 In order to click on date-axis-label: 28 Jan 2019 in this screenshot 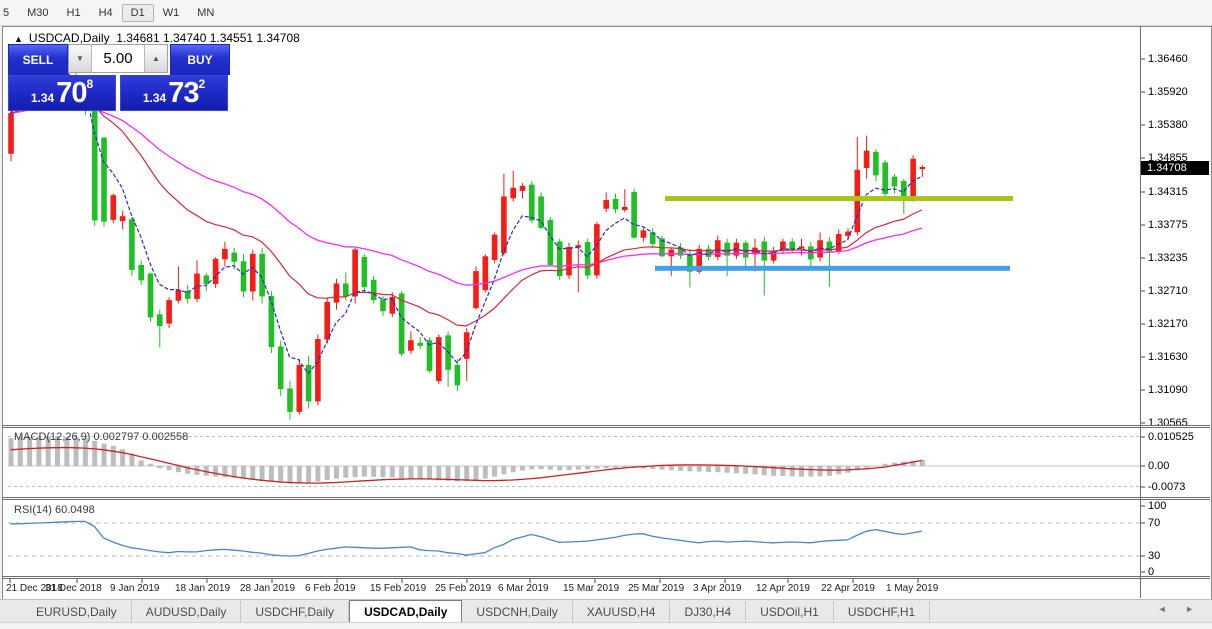, I will do `click(268, 588)`.